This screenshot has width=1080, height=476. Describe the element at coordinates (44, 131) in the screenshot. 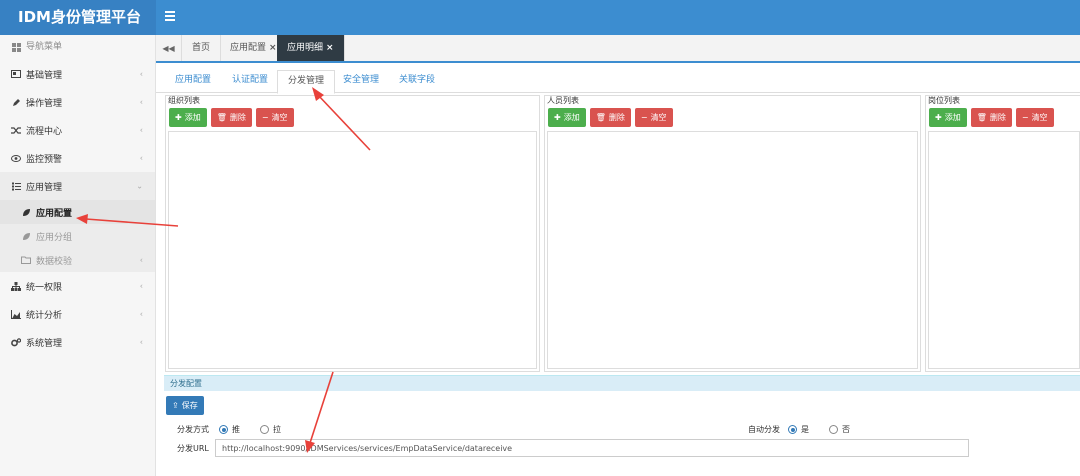

I see `sidebar-item-label: 流程中心` at that location.